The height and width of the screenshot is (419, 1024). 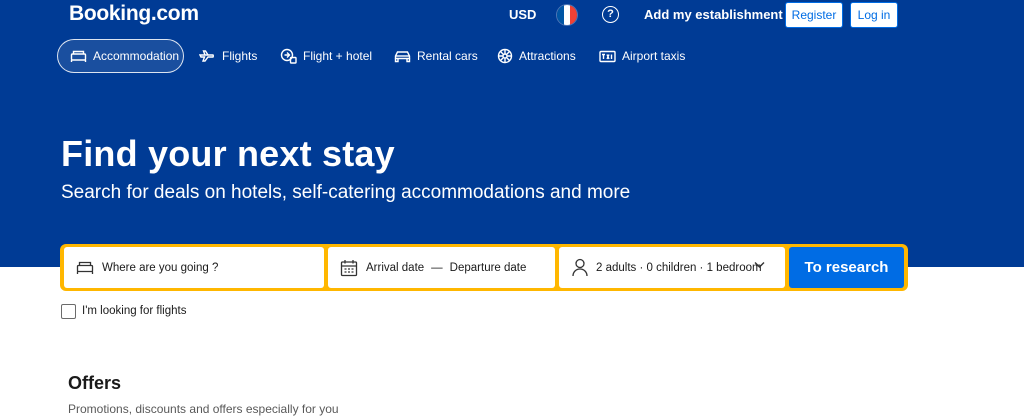 I want to click on plane-icon, so click(x=206, y=56).